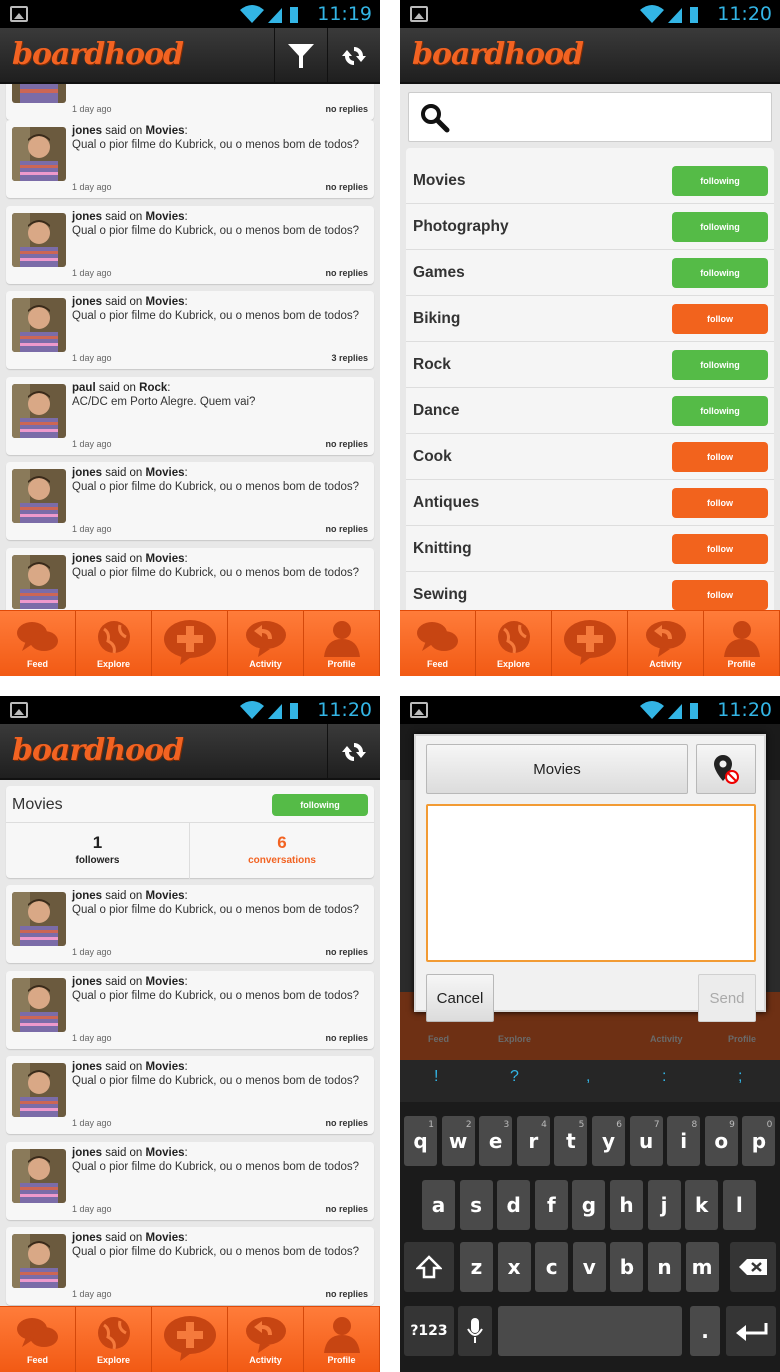 This screenshot has height=1372, width=780. What do you see at coordinates (476, 1205) in the screenshot?
I see `key-s: s` at bounding box center [476, 1205].